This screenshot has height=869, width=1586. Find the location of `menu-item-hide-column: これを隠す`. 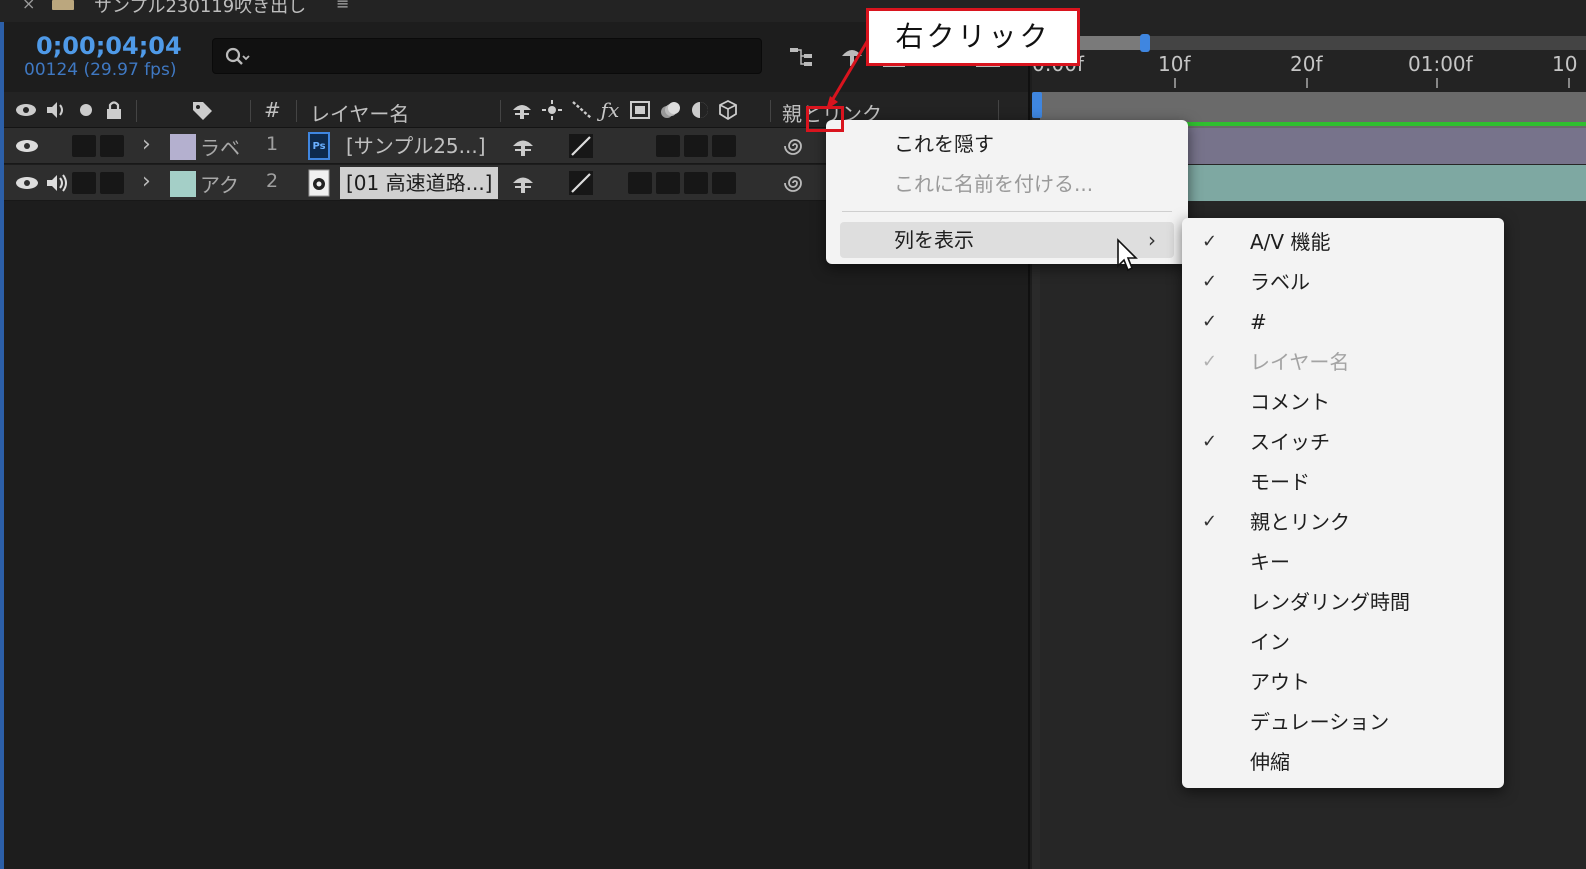

menu-item-hide-column: これを隠す is located at coordinates (1007, 144).